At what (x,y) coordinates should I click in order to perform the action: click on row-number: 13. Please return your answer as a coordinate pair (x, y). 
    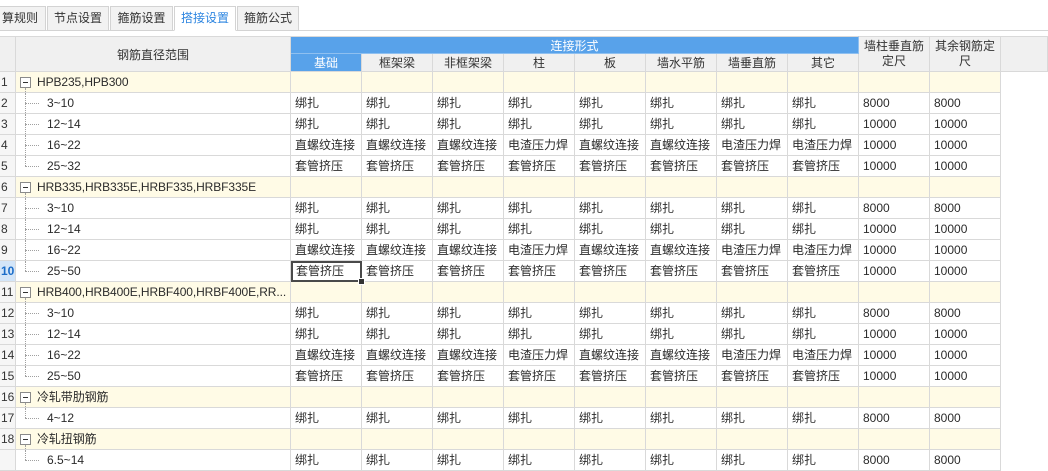
    Looking at the image, I should click on (8, 334).